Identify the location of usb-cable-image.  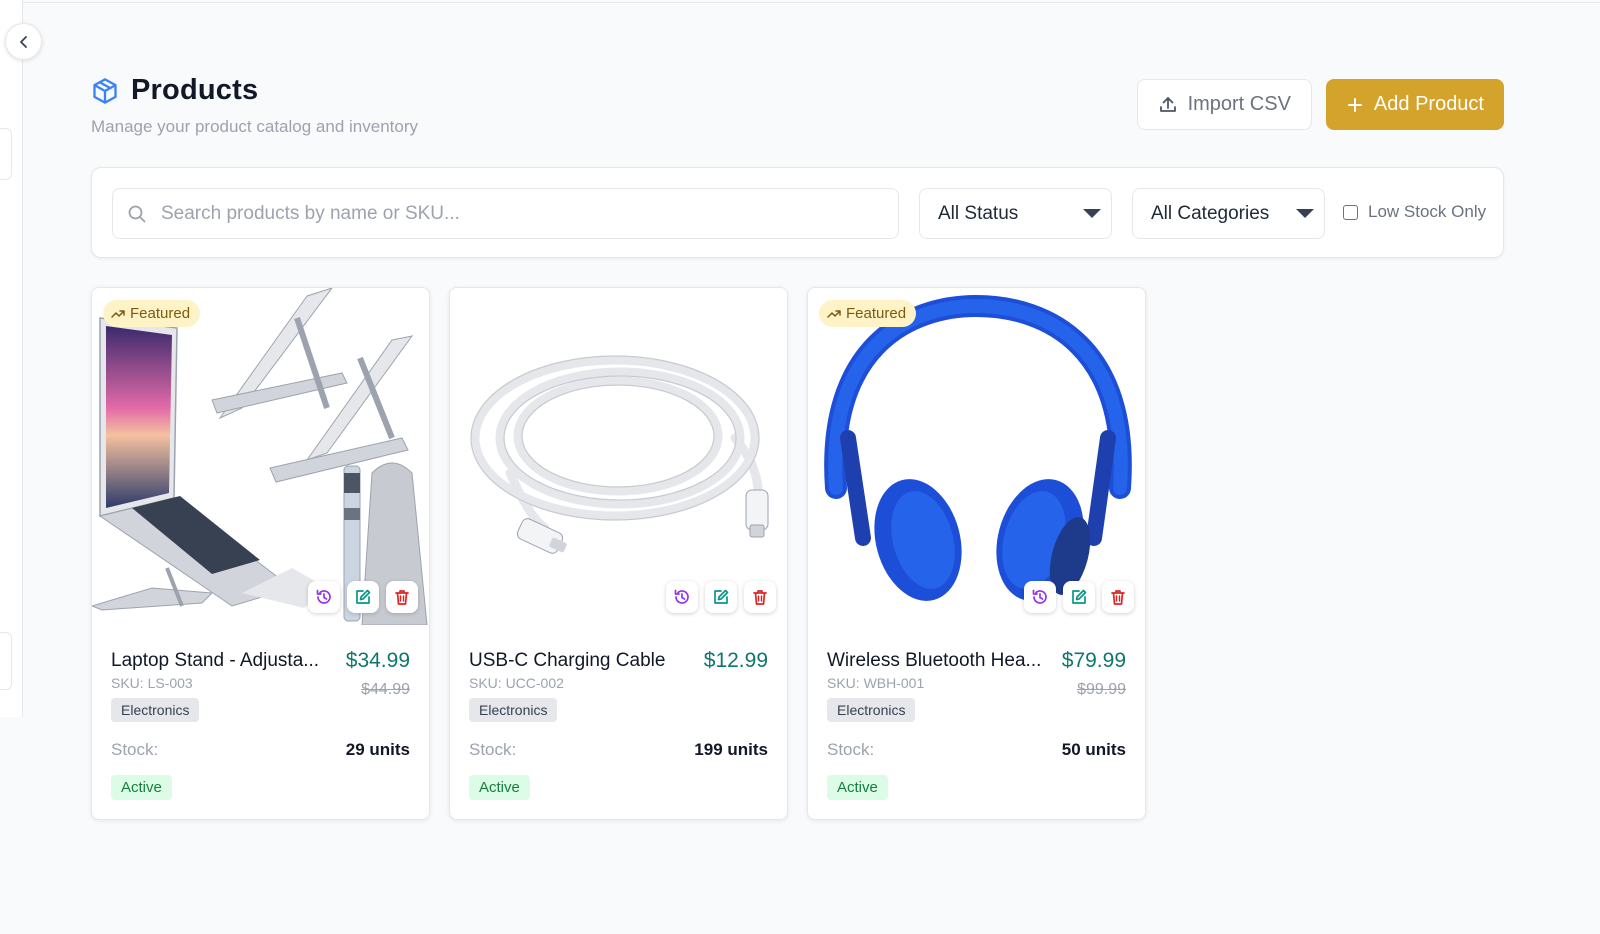
(619, 454).